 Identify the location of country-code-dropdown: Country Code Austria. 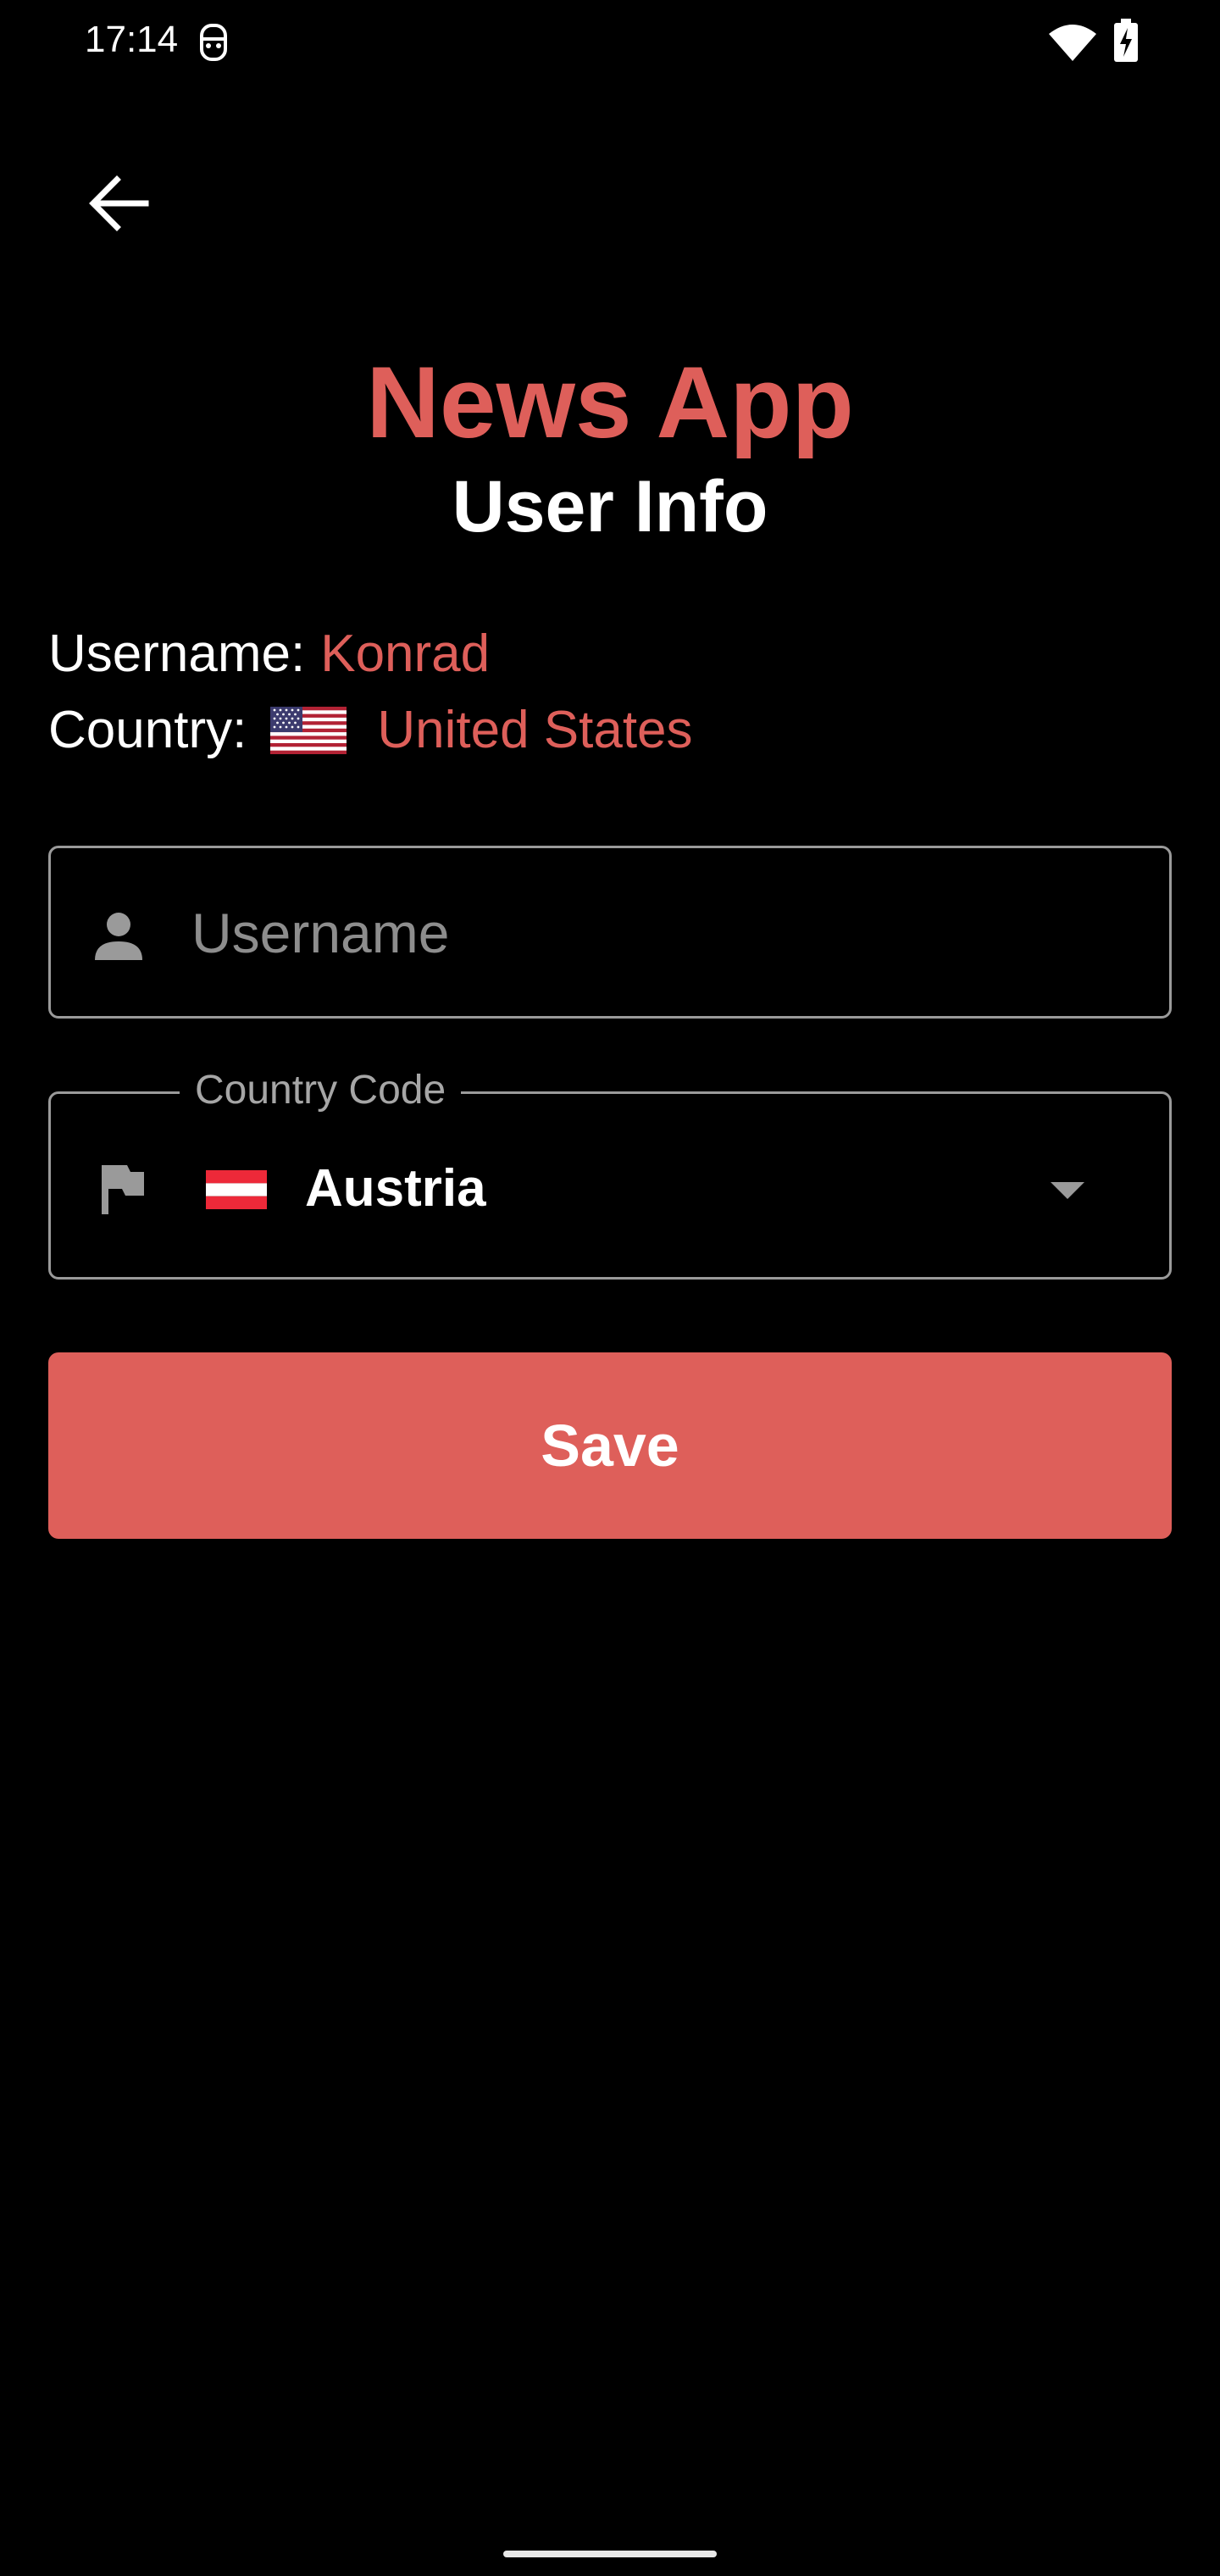
(610, 1172).